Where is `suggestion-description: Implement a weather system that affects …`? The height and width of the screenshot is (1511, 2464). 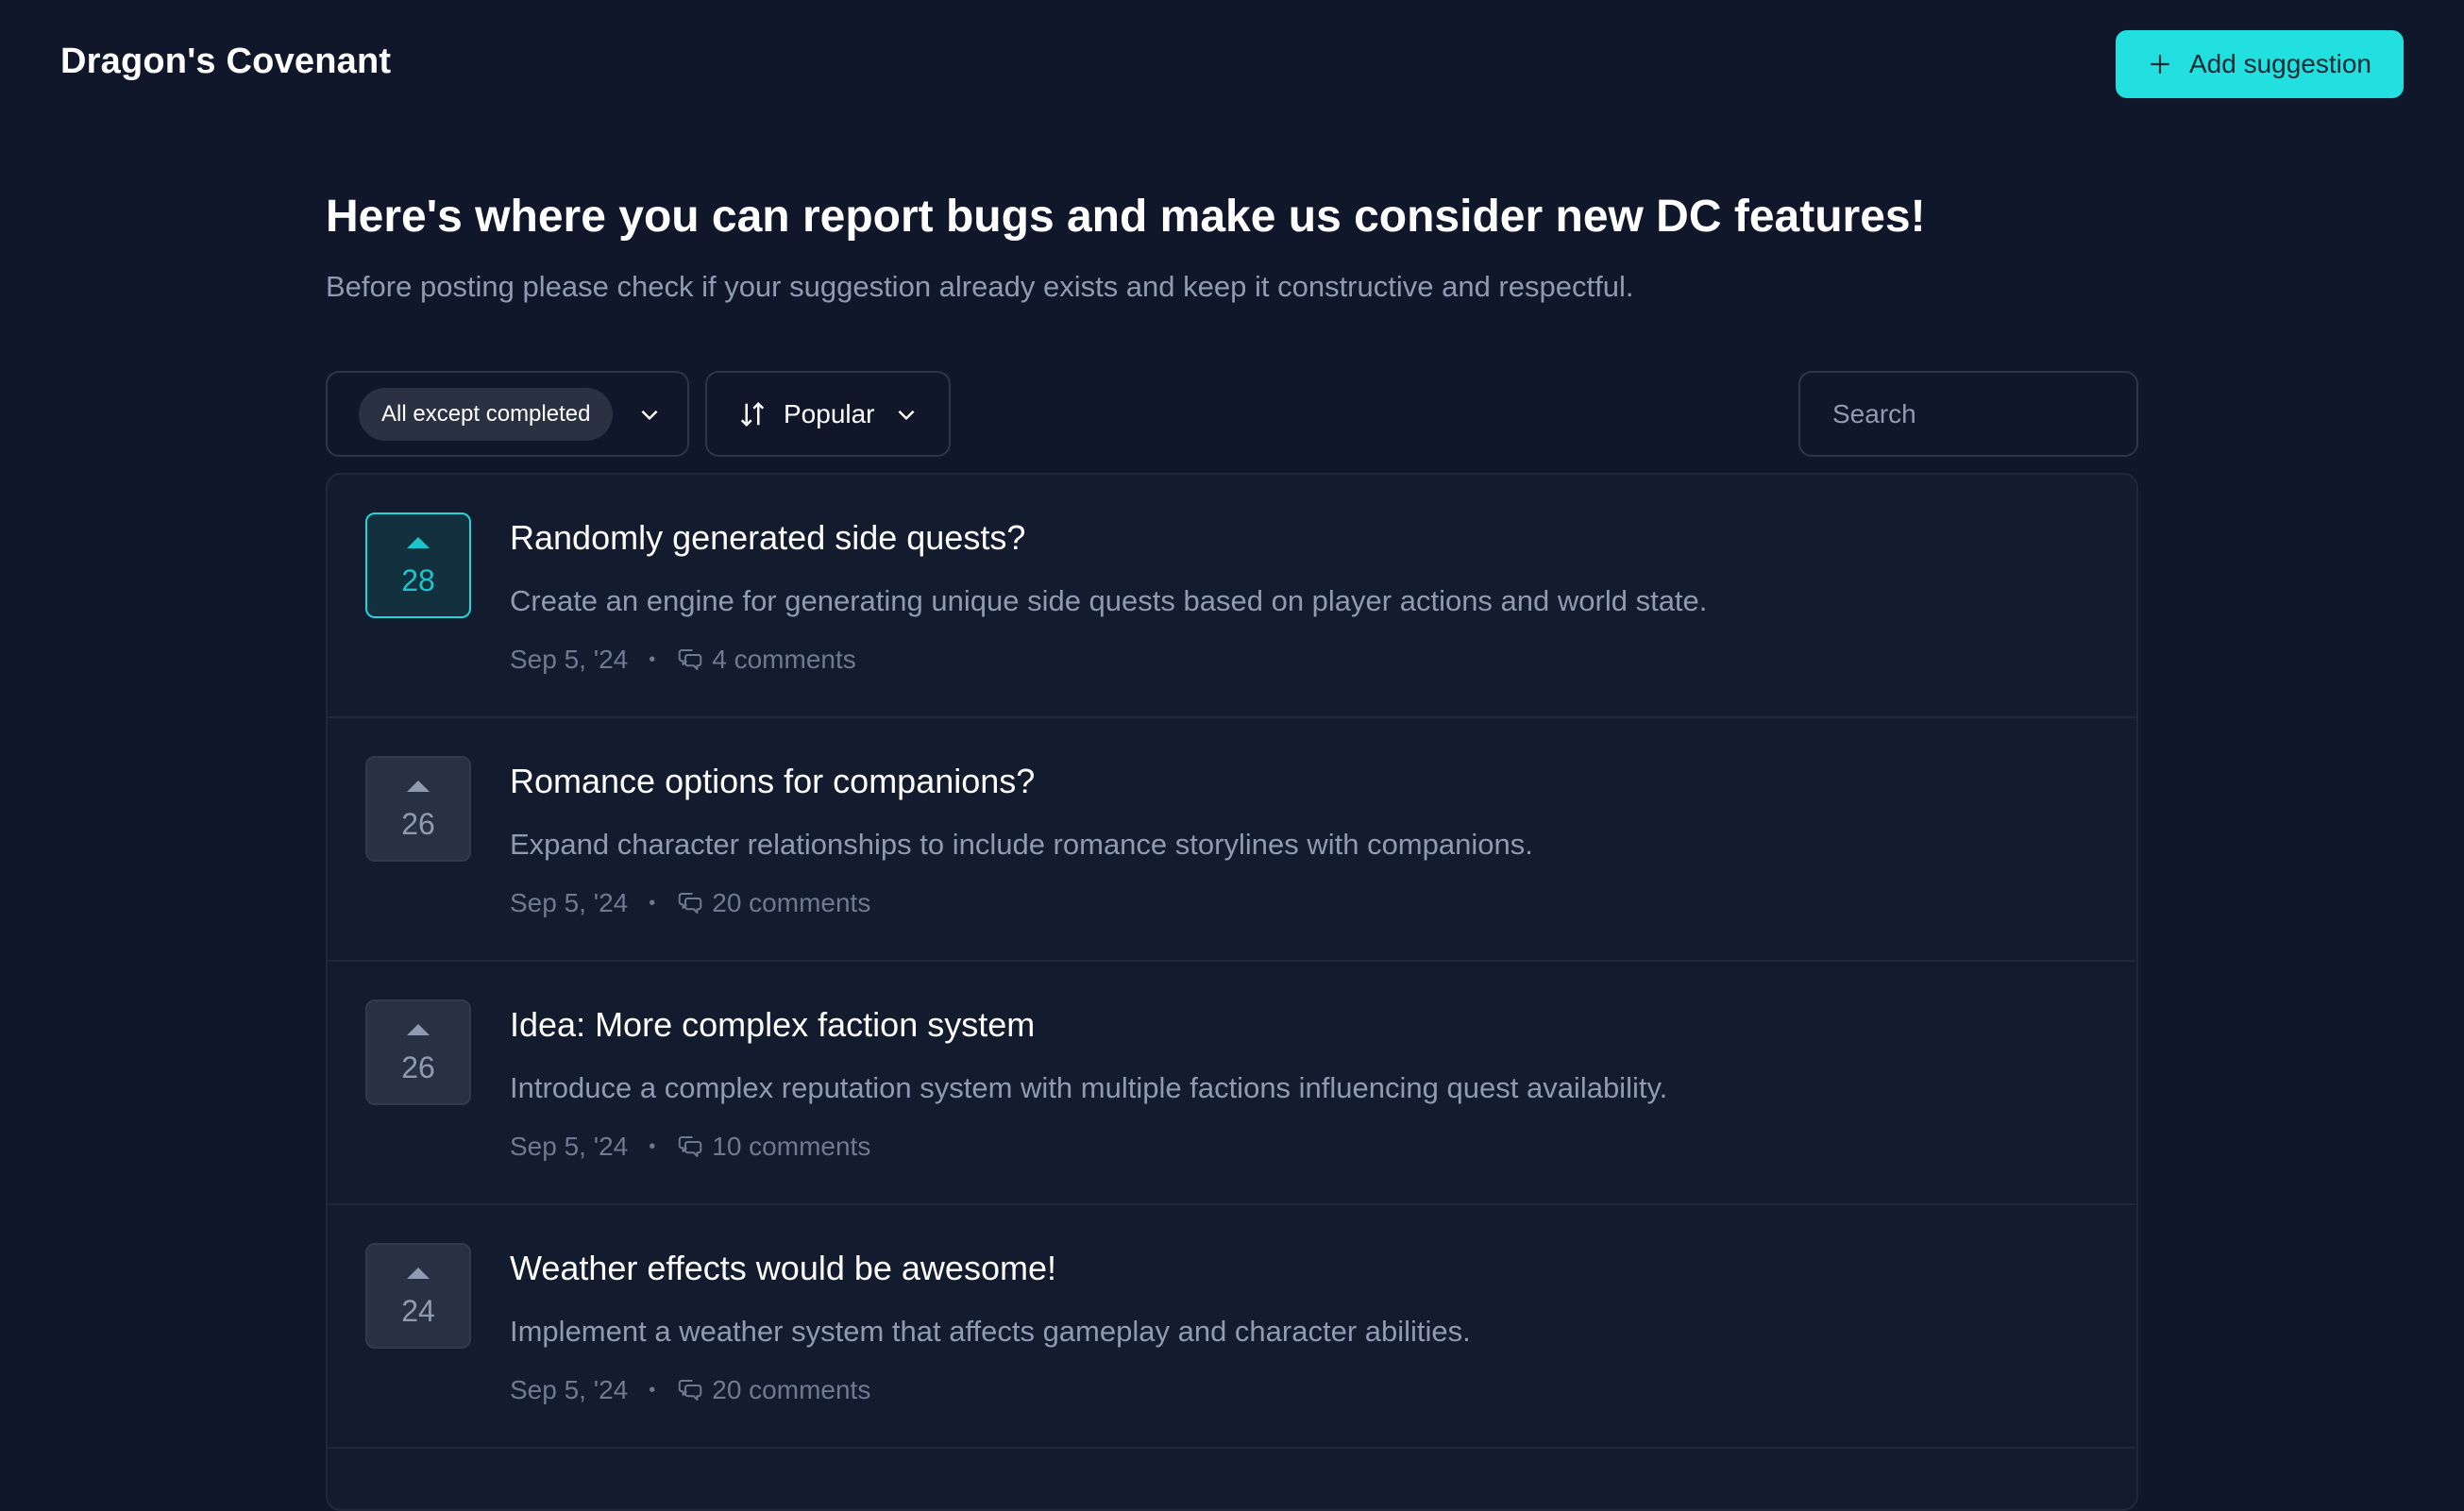 suggestion-description: Implement a weather system that affects … is located at coordinates (990, 1331).